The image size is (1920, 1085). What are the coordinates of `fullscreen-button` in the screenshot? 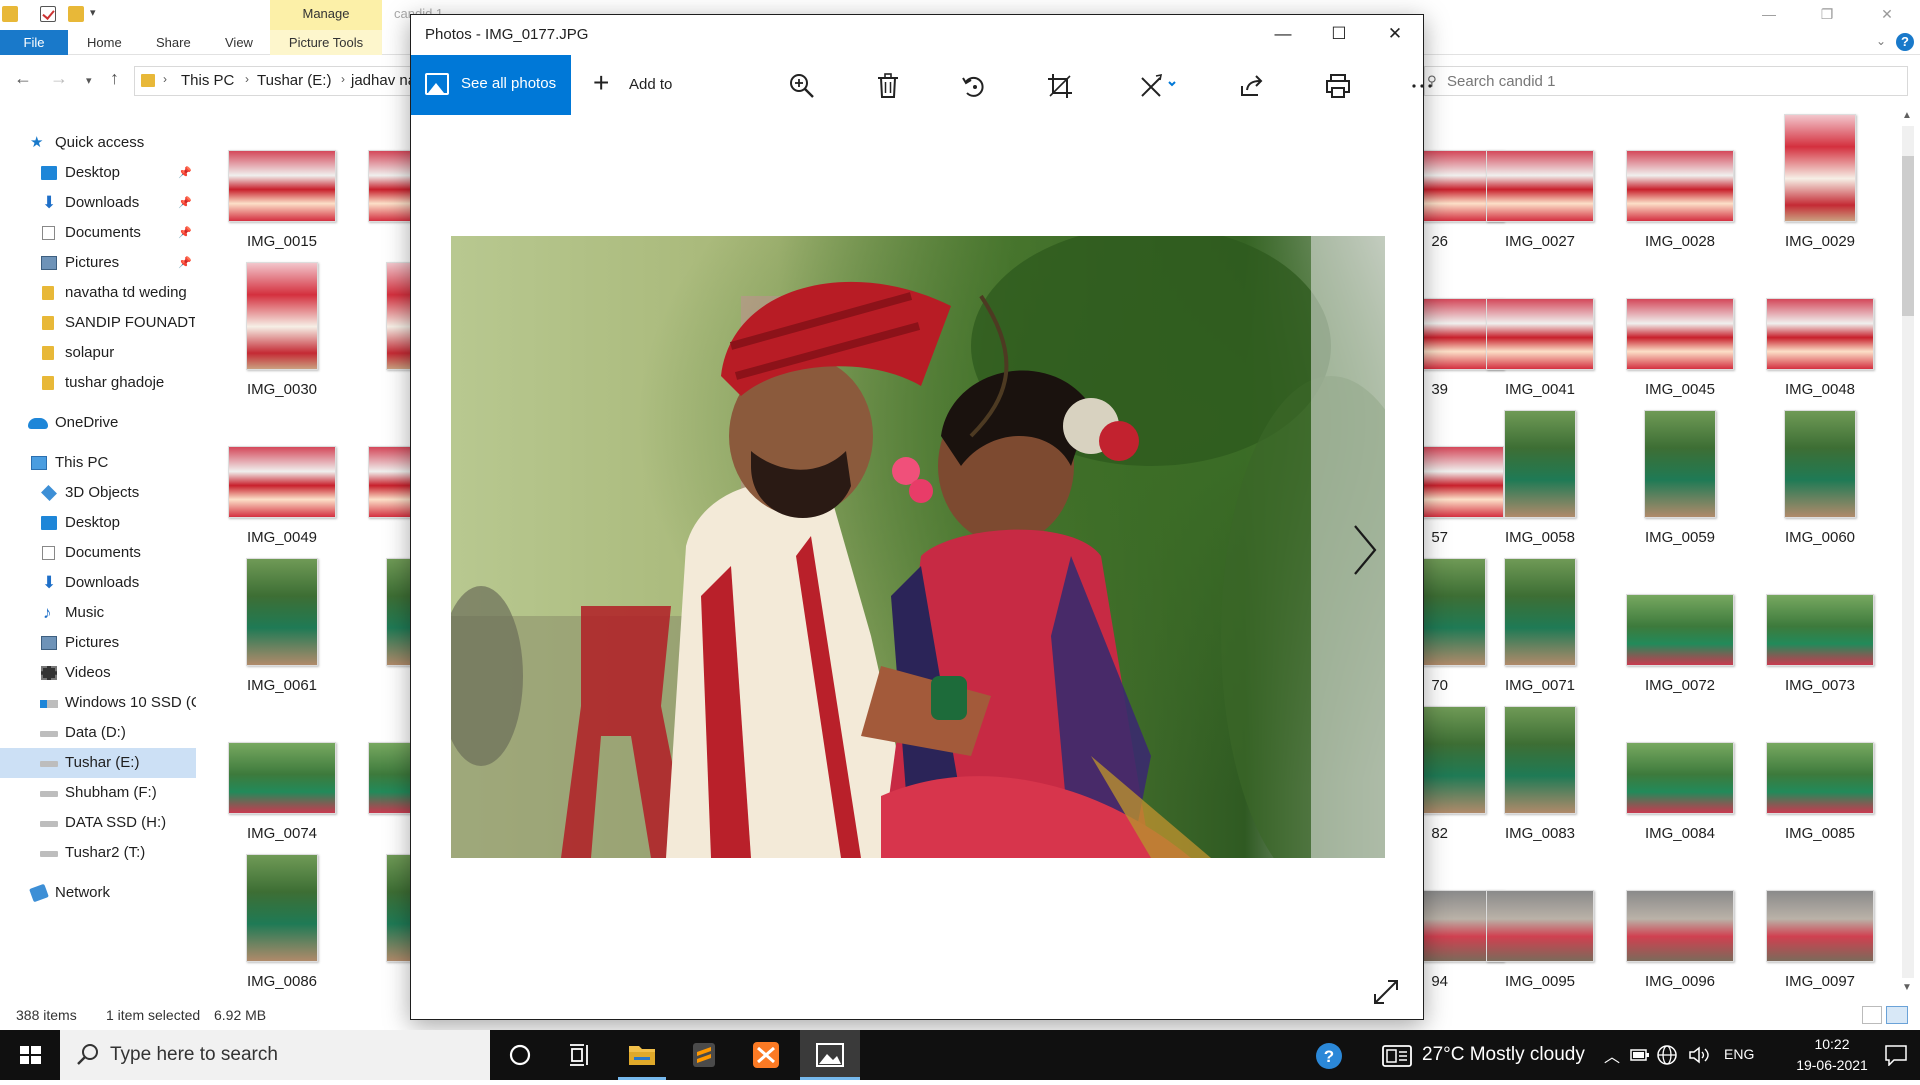 It's located at (1386, 992).